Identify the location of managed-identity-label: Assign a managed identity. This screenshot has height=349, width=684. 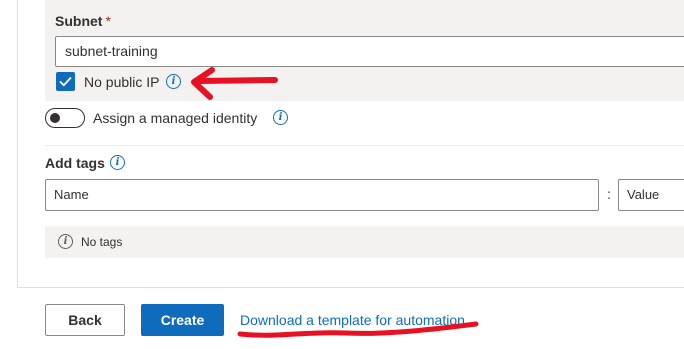
(175, 118).